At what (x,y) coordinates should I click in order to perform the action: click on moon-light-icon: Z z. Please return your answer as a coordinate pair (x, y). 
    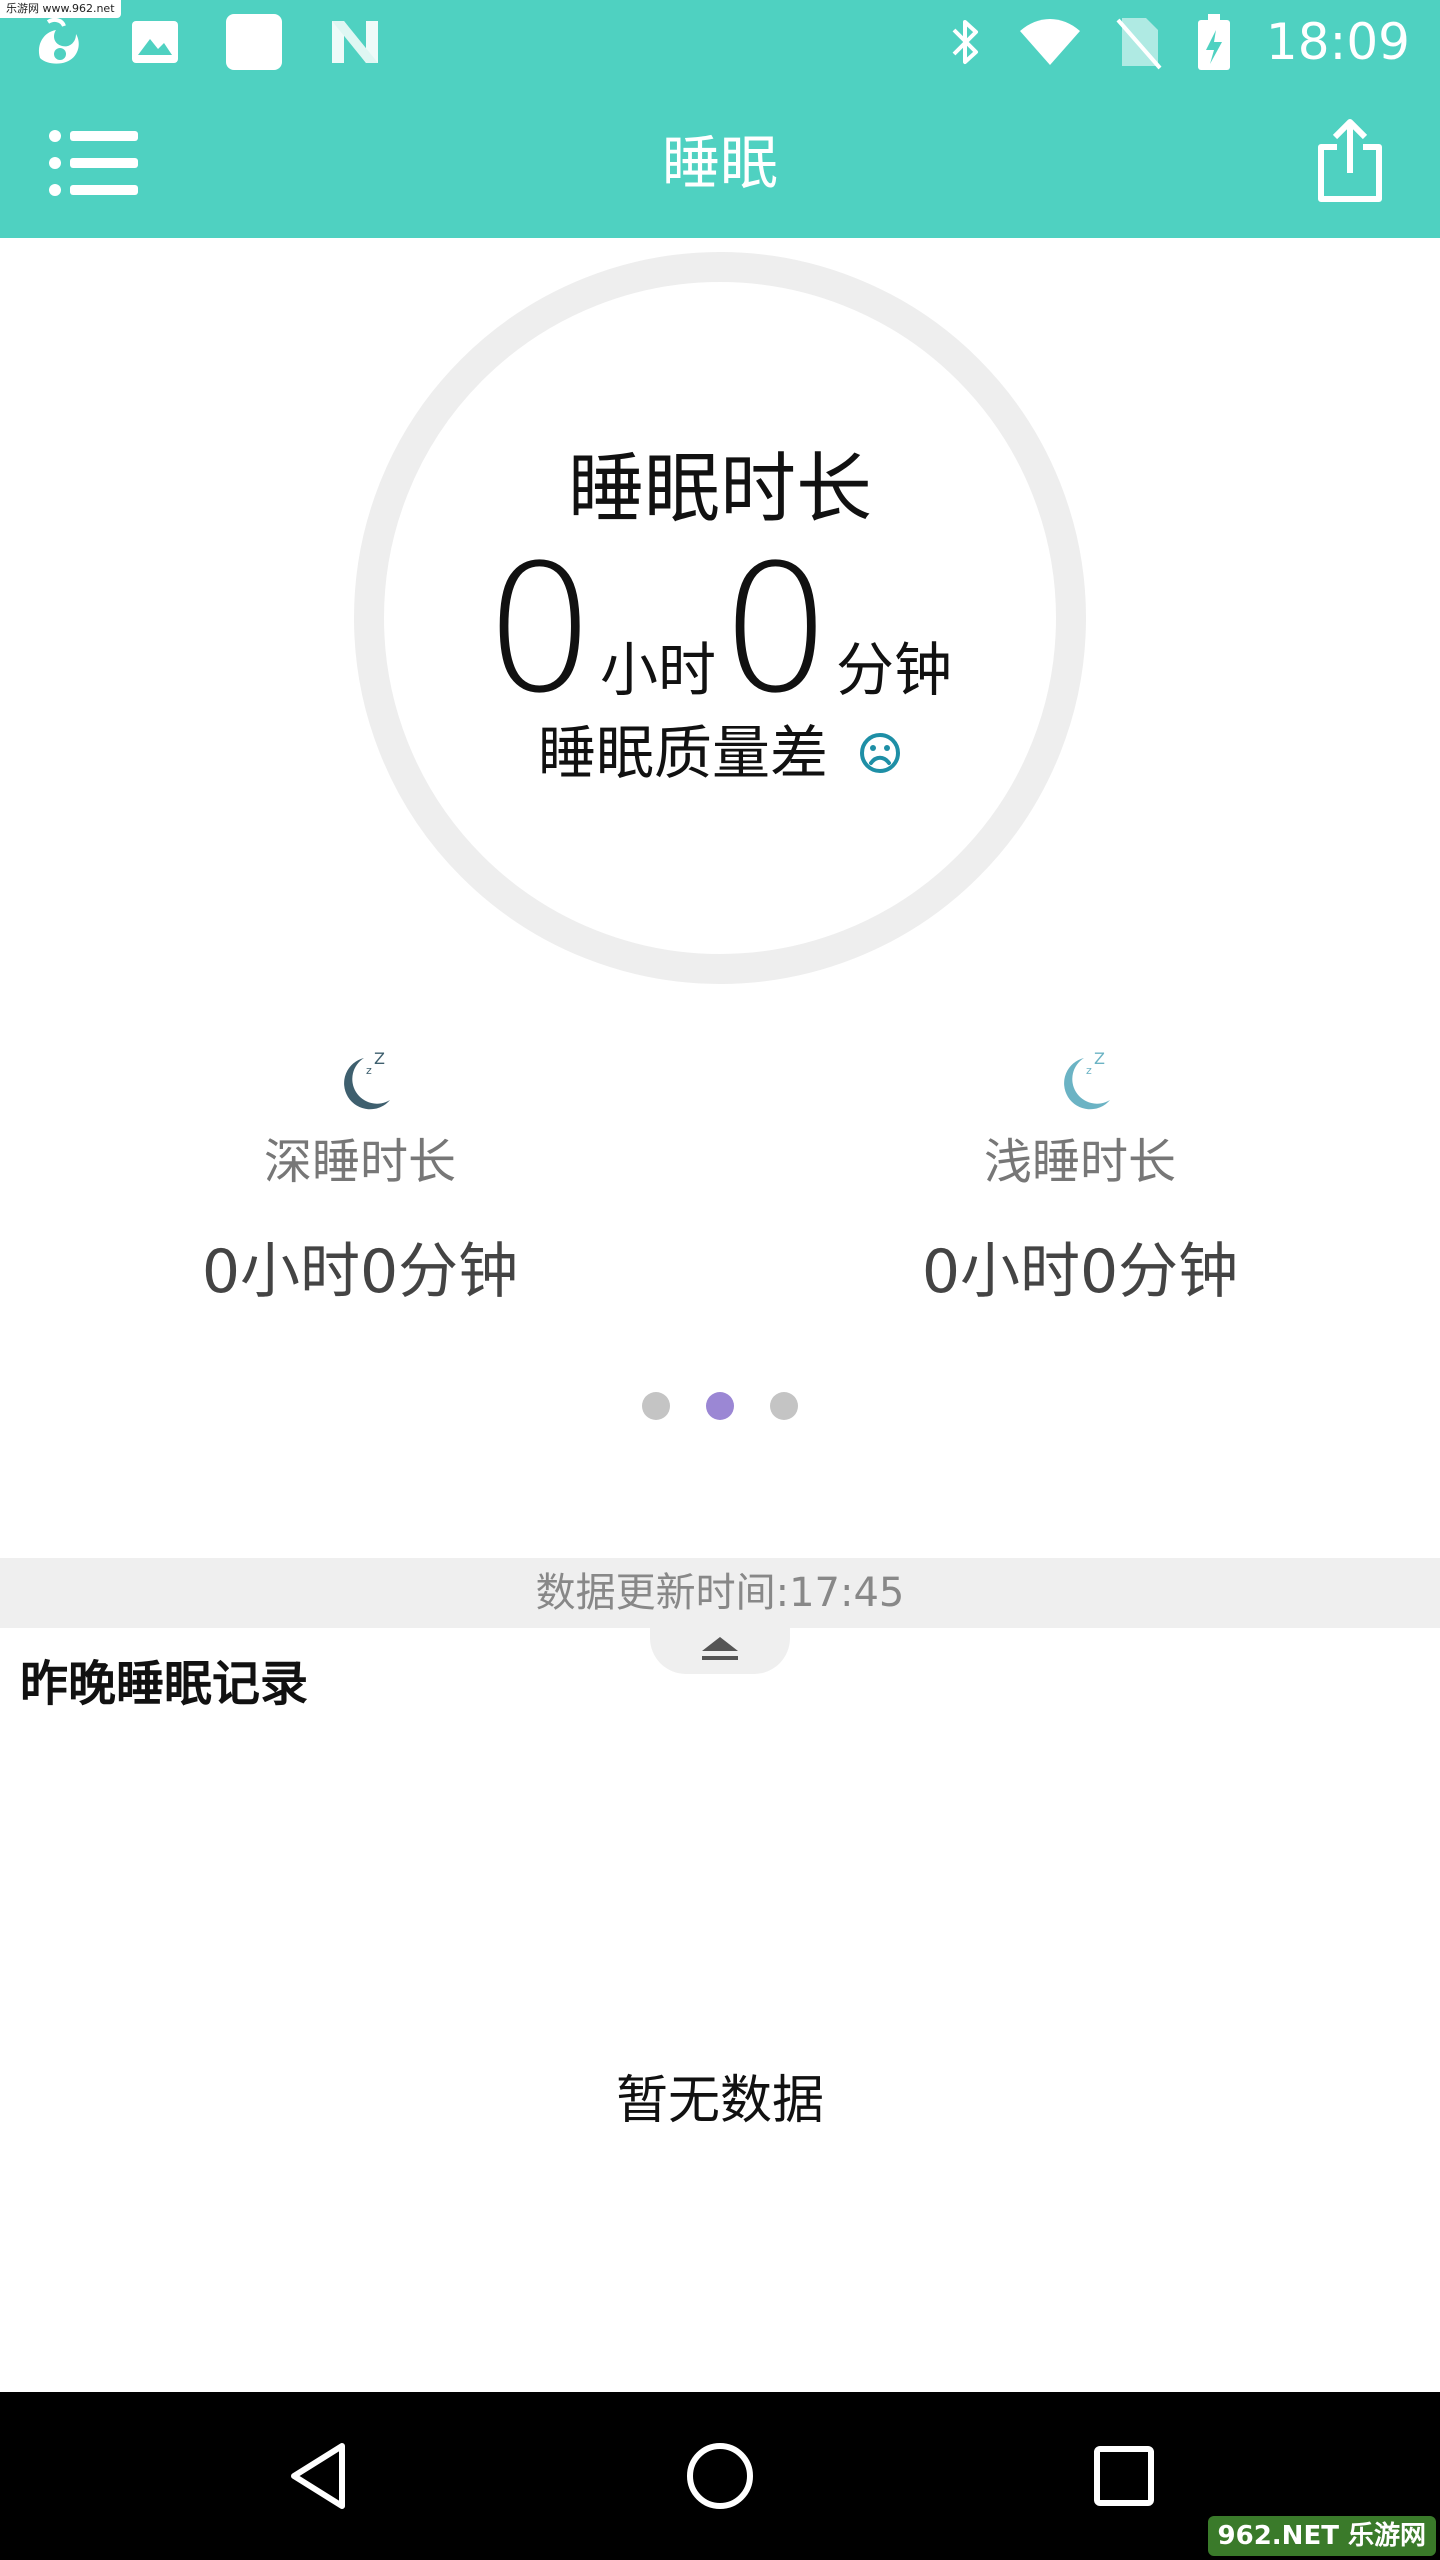
    Looking at the image, I should click on (1087, 1079).